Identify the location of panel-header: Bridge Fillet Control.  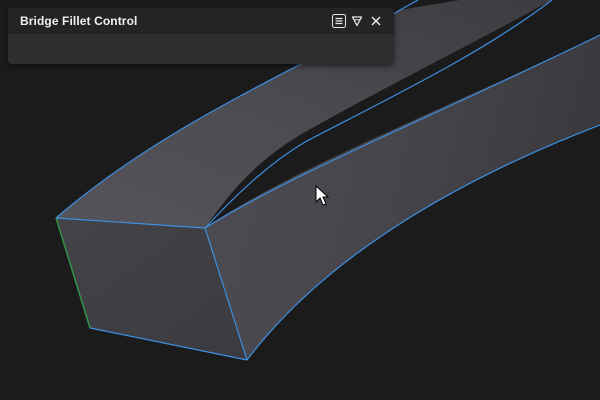
(201, 21).